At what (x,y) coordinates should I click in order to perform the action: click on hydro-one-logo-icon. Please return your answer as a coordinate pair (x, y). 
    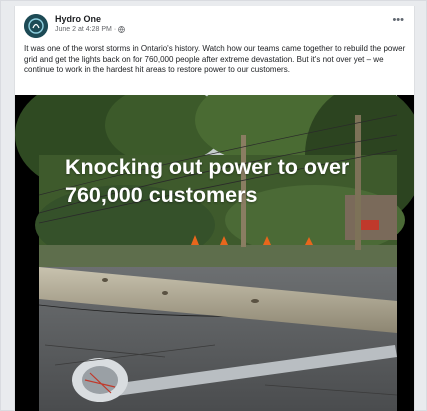
    Looking at the image, I should click on (36, 26).